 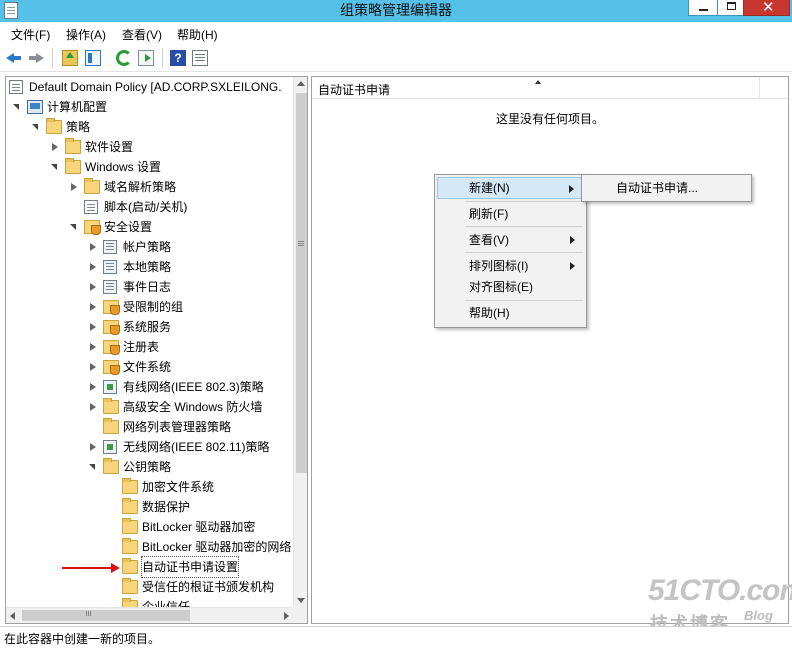 What do you see at coordinates (70, 58) in the screenshot?
I see `up-folder-icon` at bounding box center [70, 58].